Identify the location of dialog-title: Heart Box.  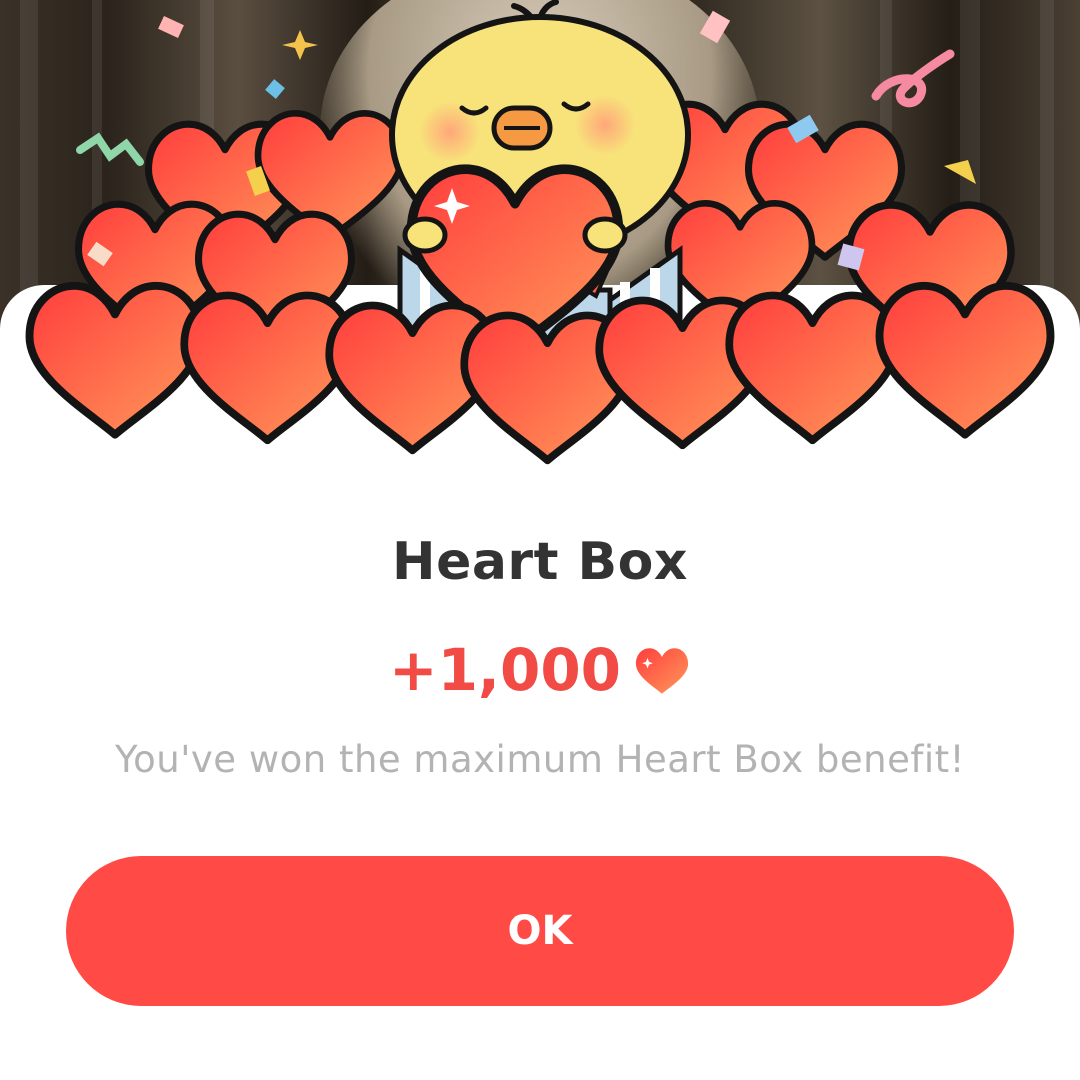
(540, 562).